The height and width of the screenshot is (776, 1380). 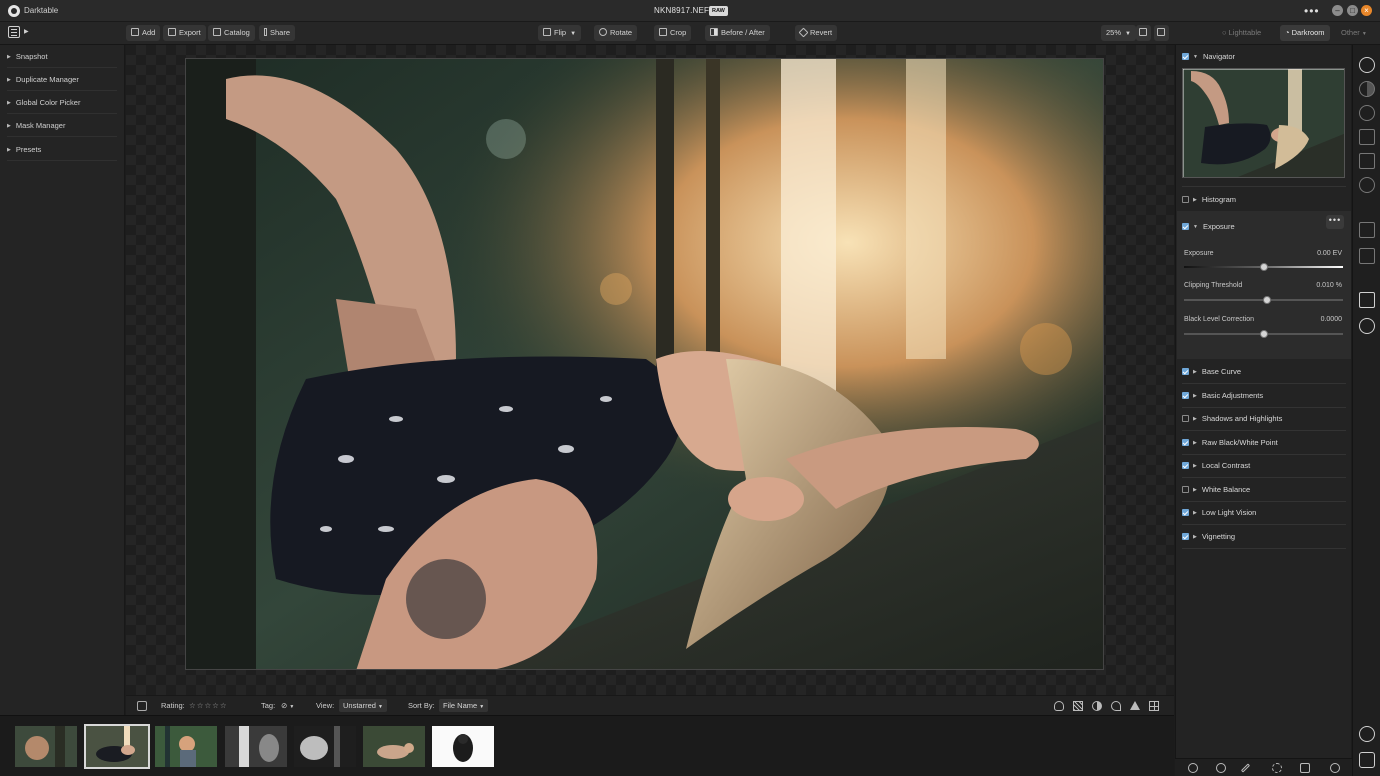 I want to click on module-row: ▶ White Balance, so click(x=1264, y=490).